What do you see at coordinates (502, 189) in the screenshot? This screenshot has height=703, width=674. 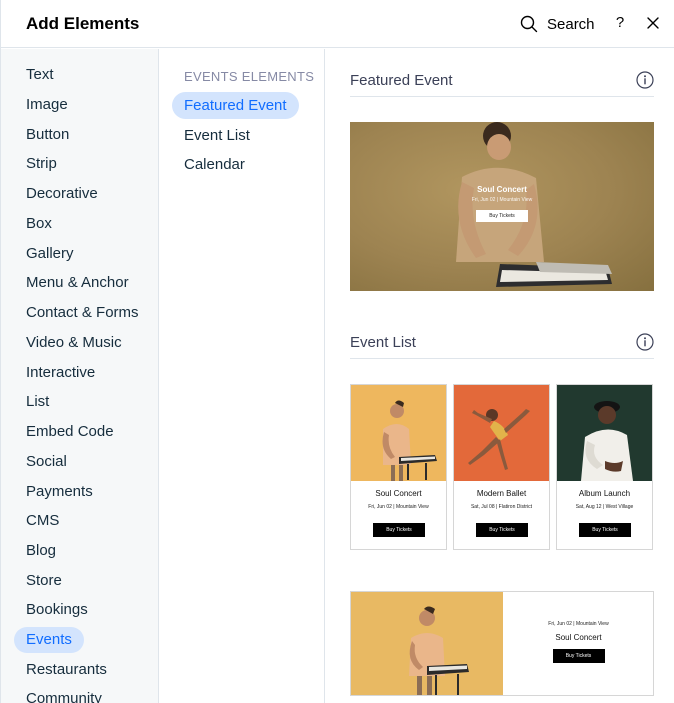 I see `featured-event-title: Soul Concert` at bounding box center [502, 189].